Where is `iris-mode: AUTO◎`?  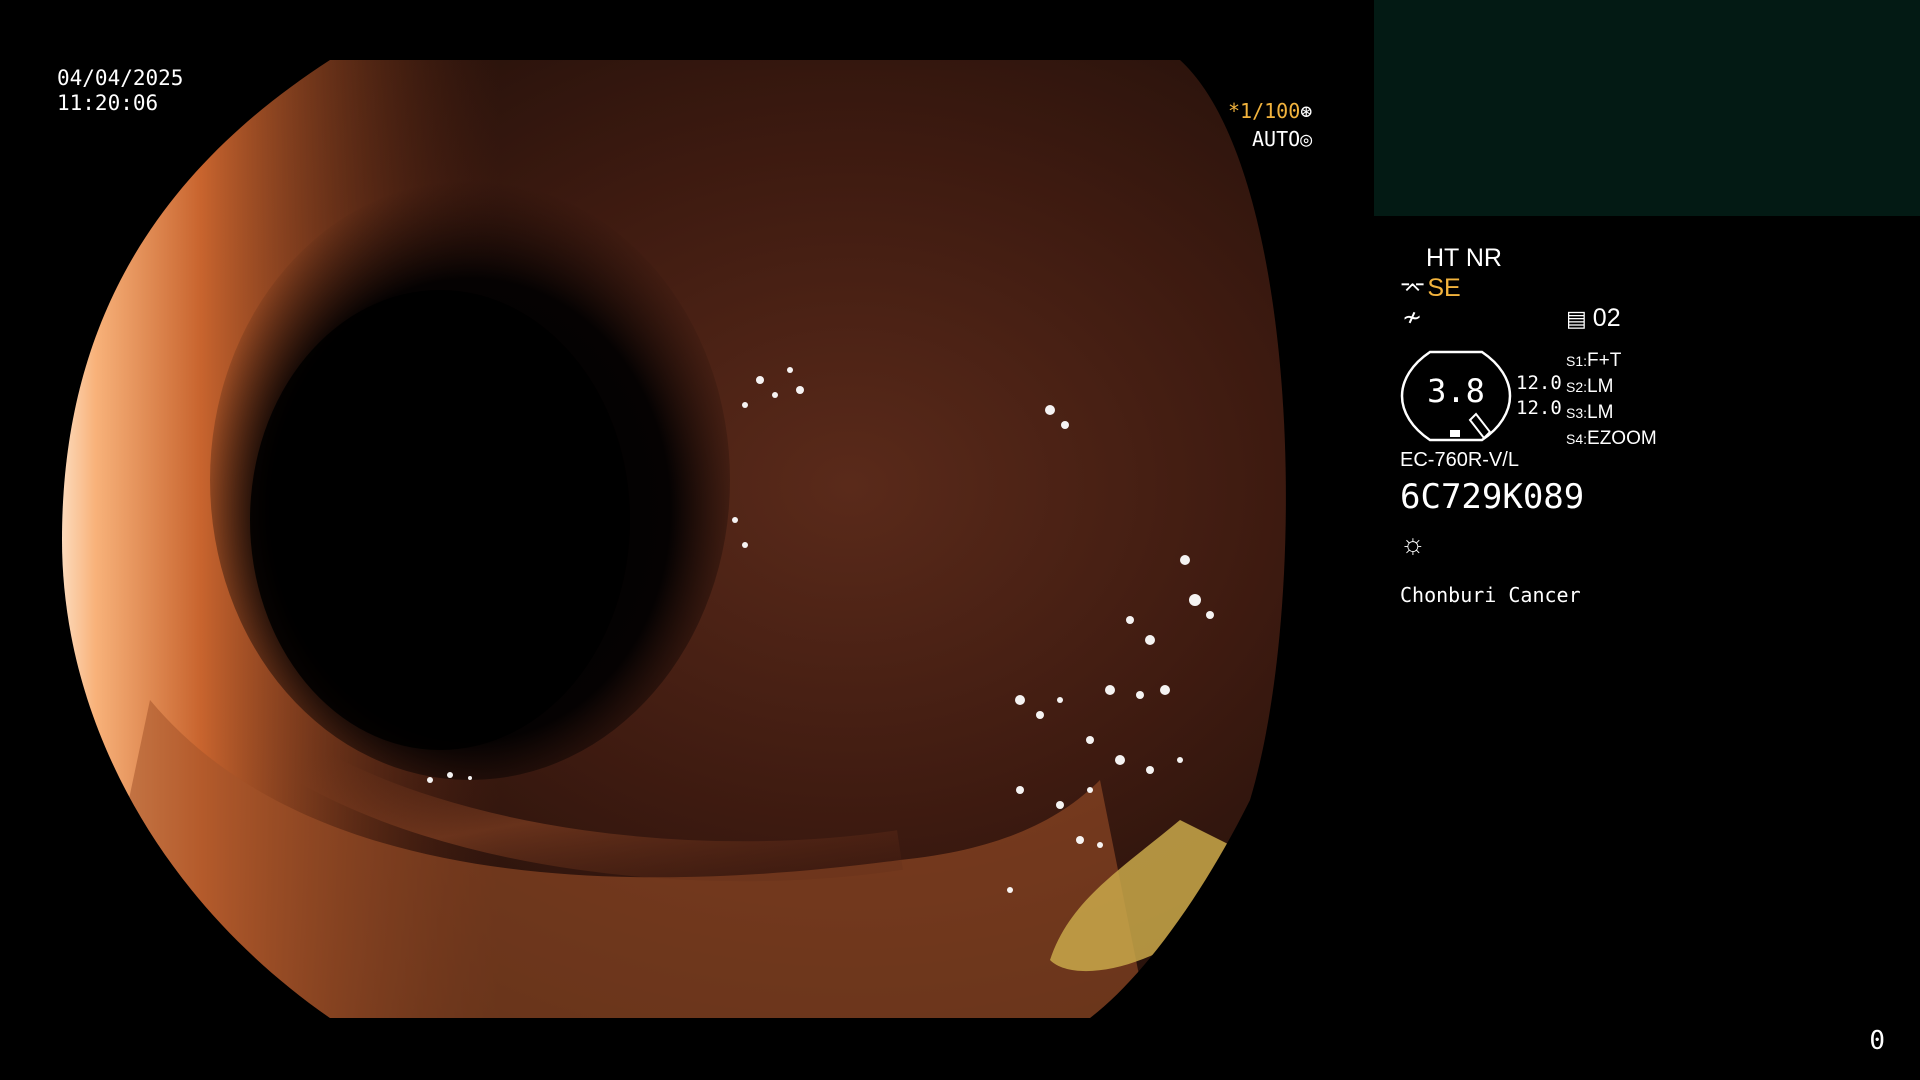
iris-mode: AUTO◎ is located at coordinates (1282, 139).